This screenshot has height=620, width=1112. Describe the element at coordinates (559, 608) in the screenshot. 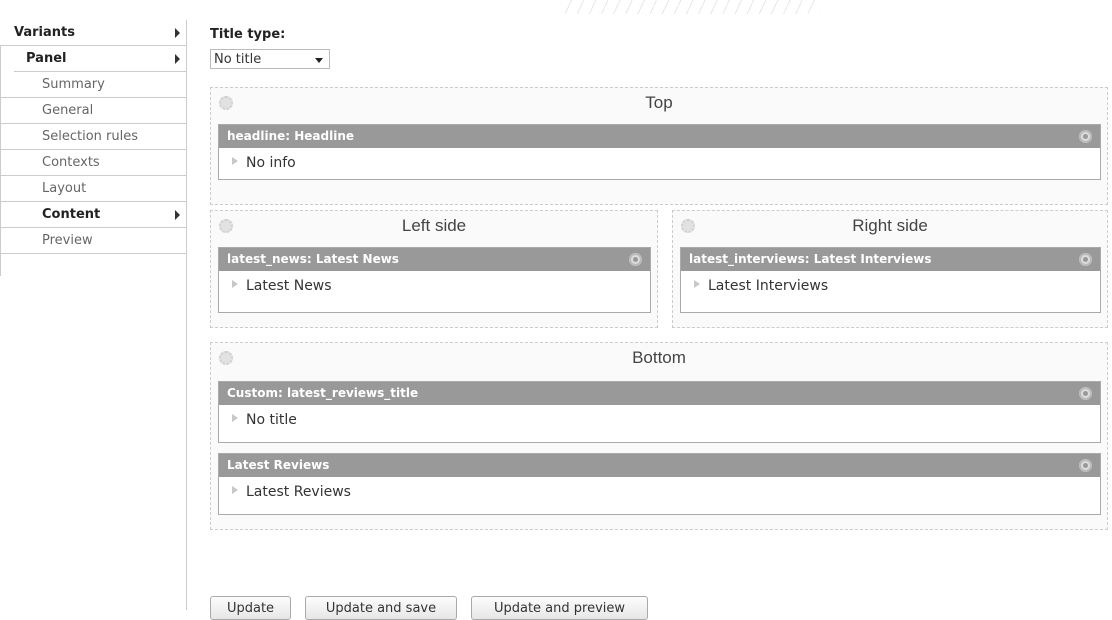

I see `update-and-preview-button: Update and preview` at that location.